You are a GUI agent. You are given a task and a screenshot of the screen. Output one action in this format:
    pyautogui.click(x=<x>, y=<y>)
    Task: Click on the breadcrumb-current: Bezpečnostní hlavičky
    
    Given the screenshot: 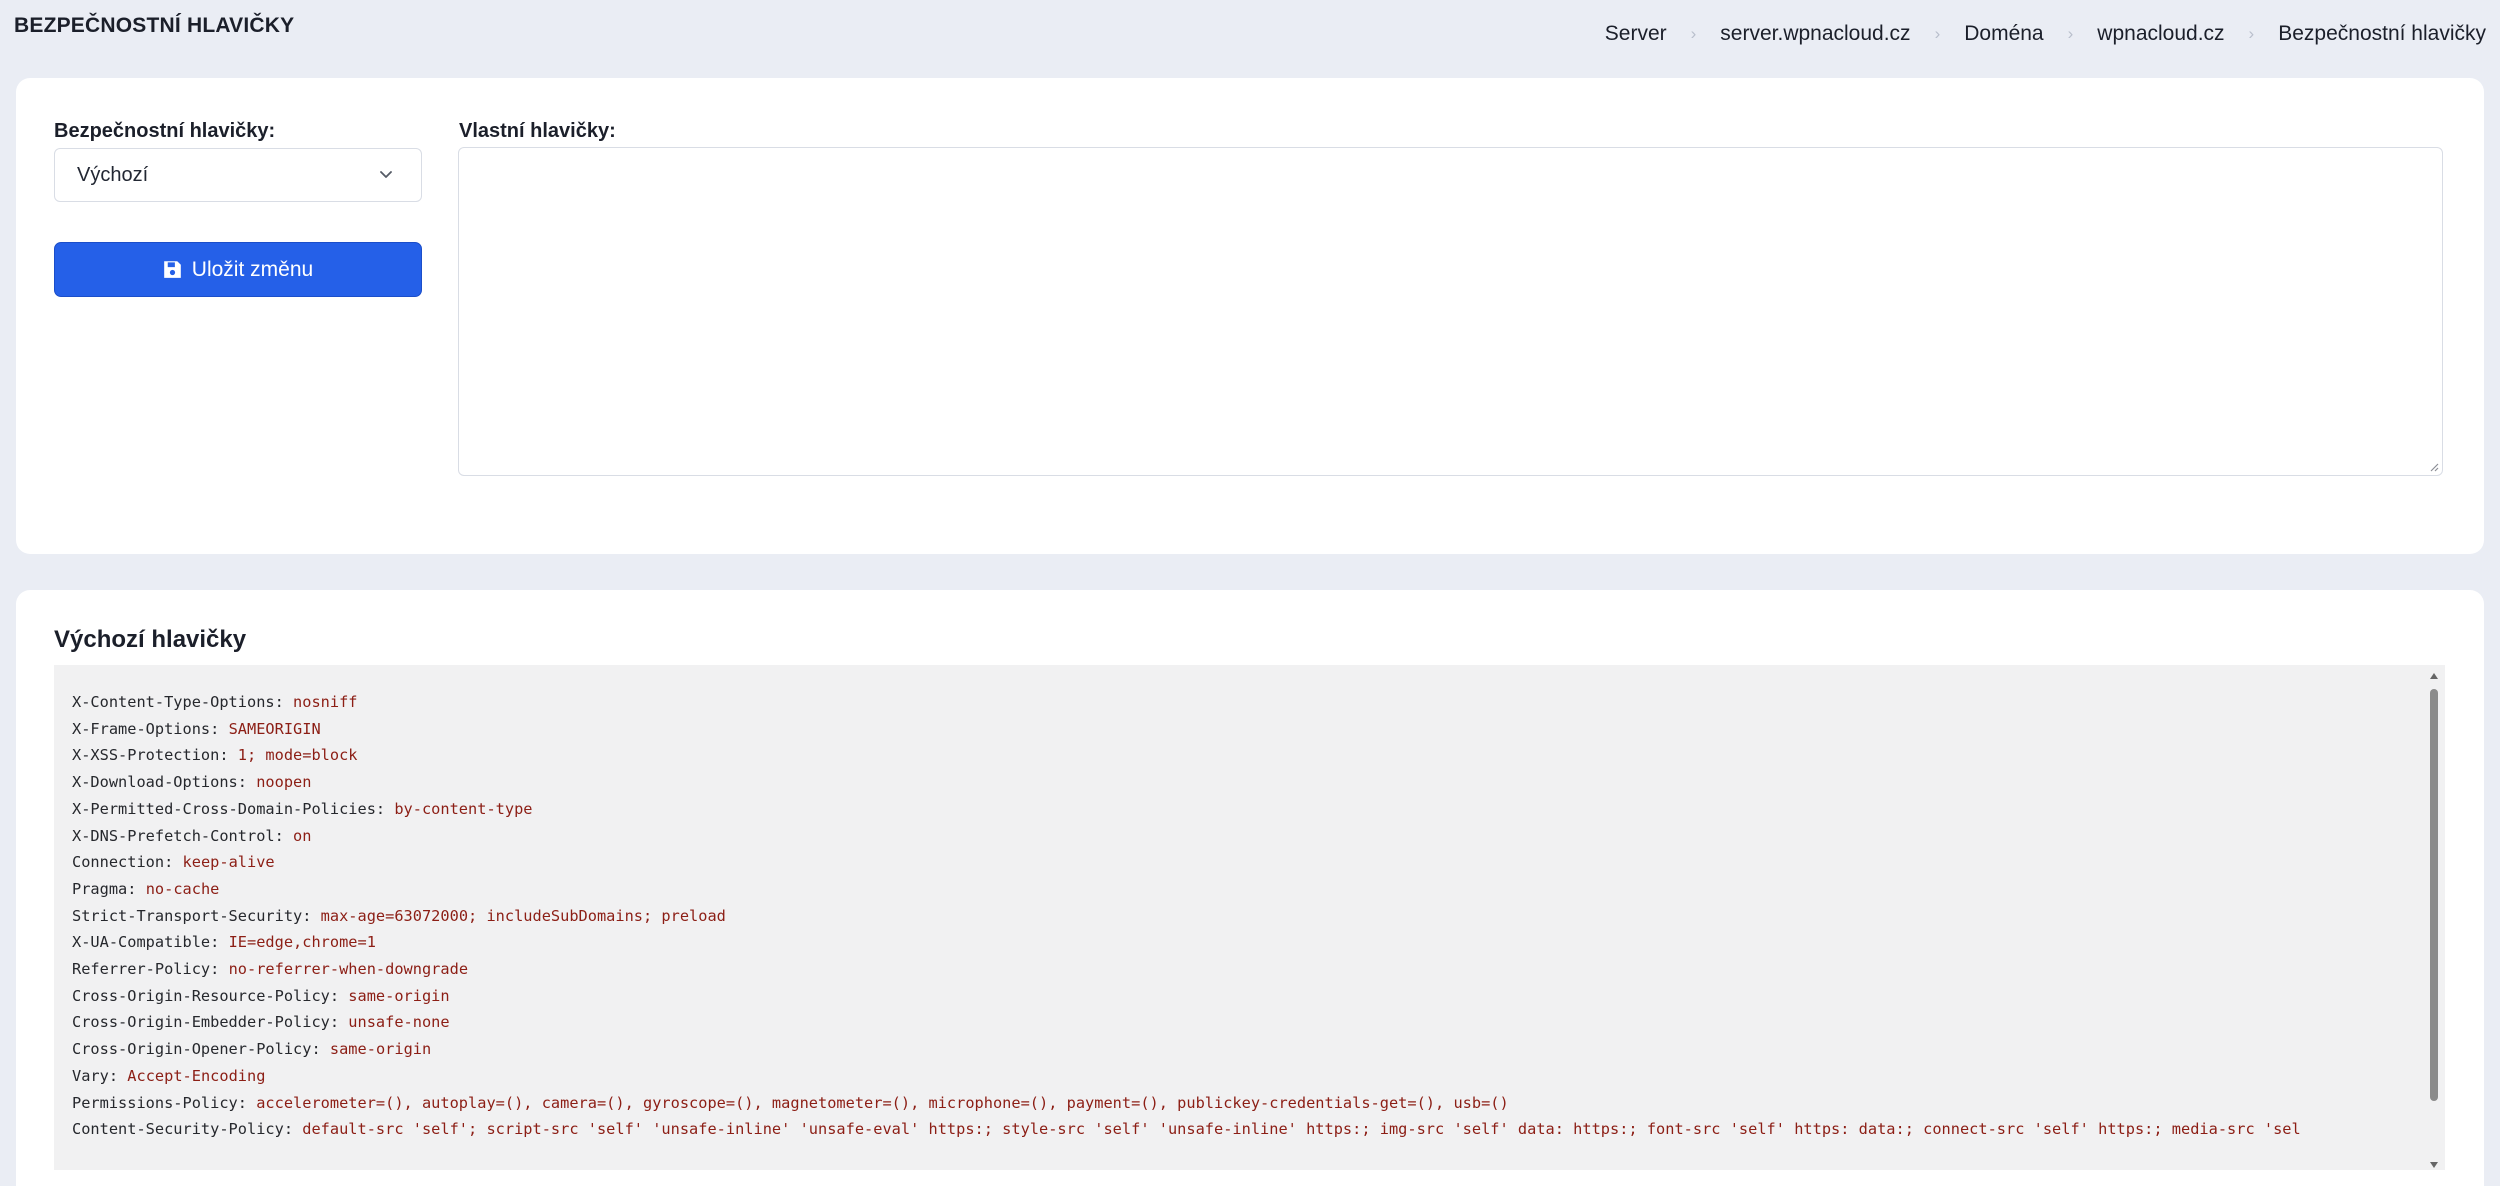 What is the action you would take?
    pyautogui.click(x=2382, y=33)
    